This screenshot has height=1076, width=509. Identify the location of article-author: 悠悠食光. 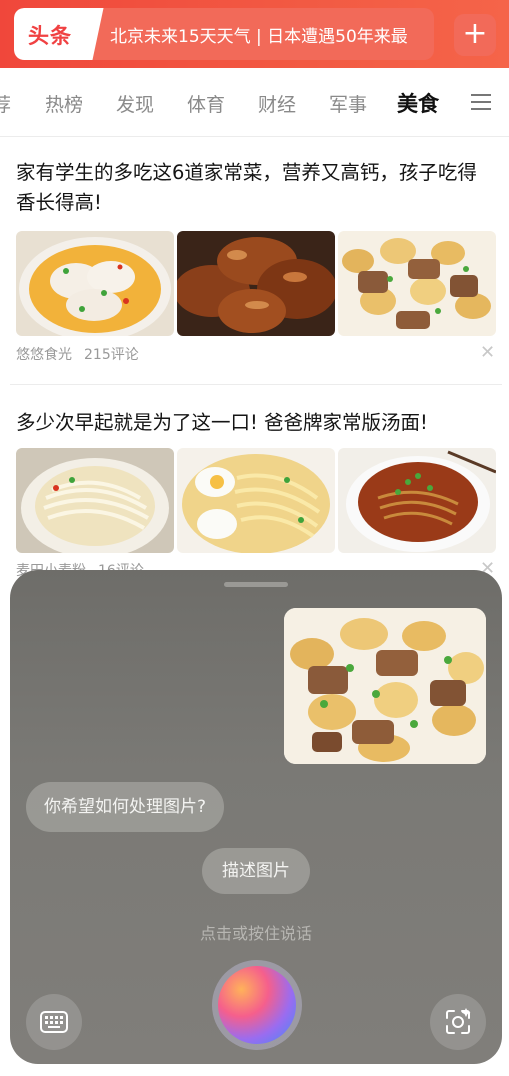
(44, 355).